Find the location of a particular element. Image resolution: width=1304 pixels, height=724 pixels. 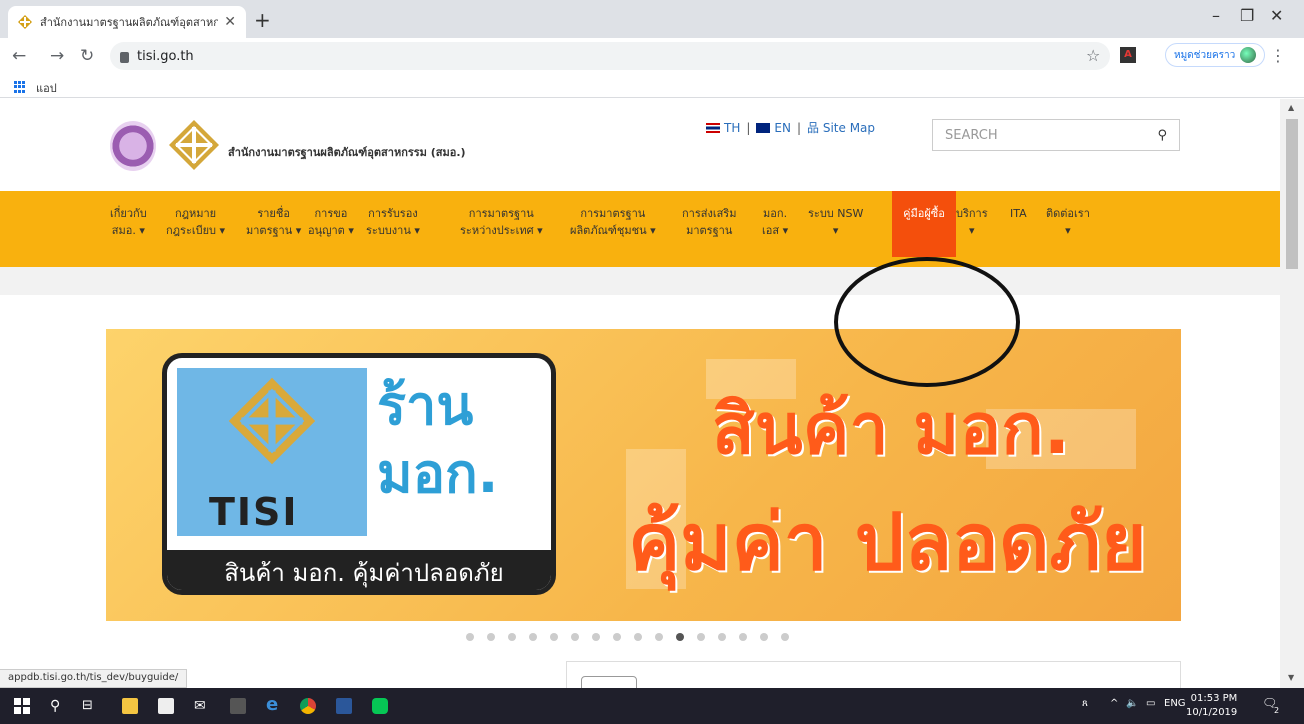

search-input: SEARCH ⚲ is located at coordinates (1056, 135).